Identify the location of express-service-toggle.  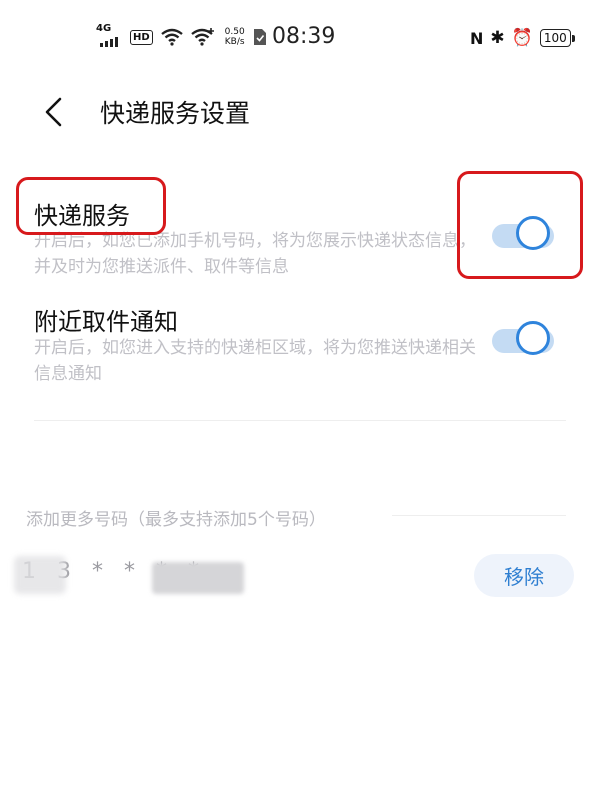
(525, 235).